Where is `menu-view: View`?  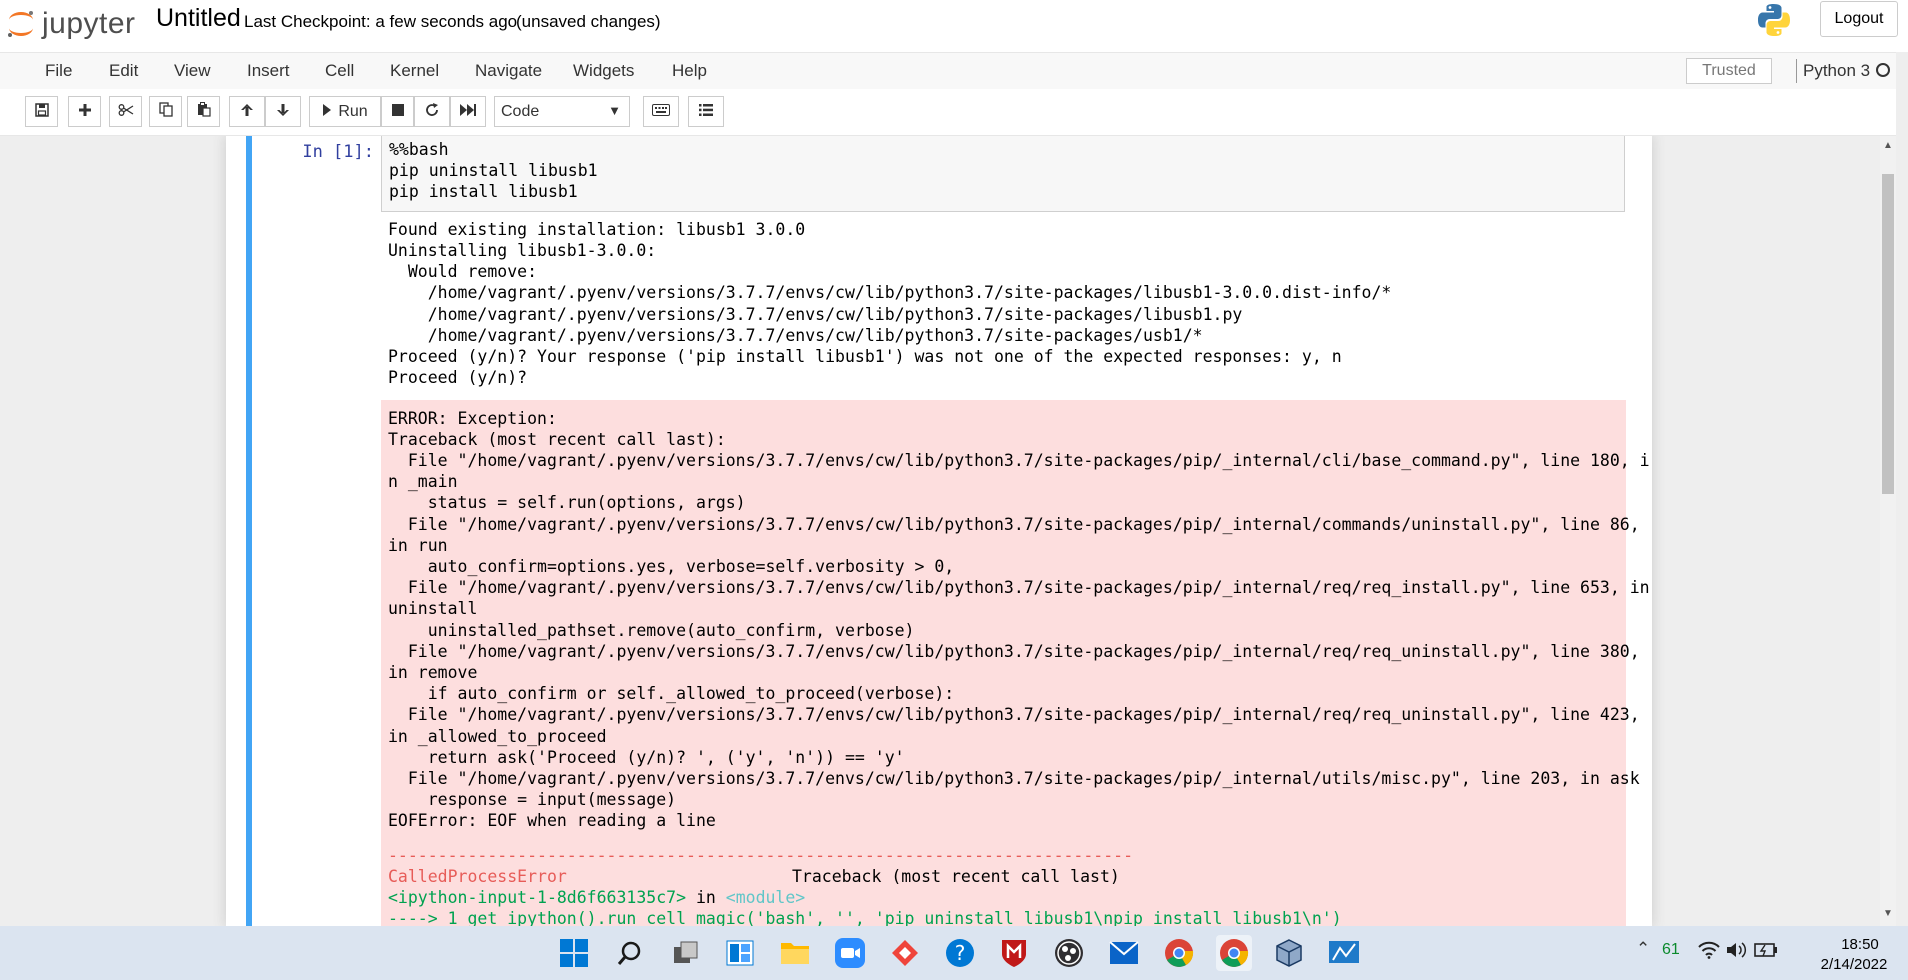 menu-view: View is located at coordinates (192, 71).